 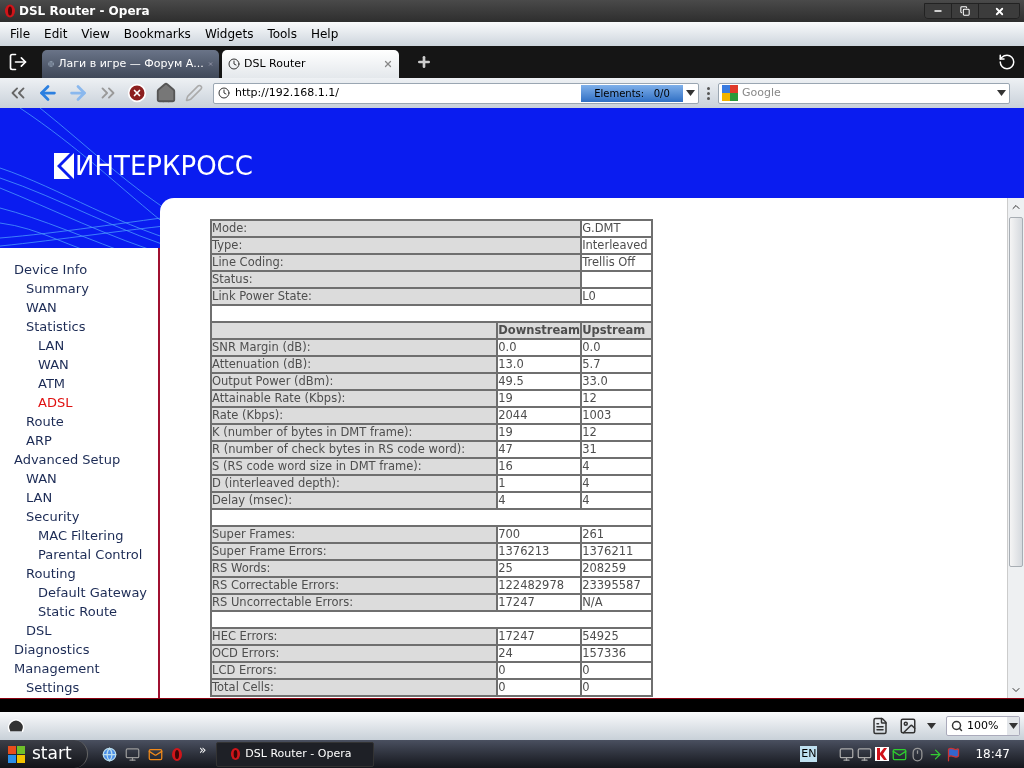 I want to click on search-field: Google, so click(x=864, y=93).